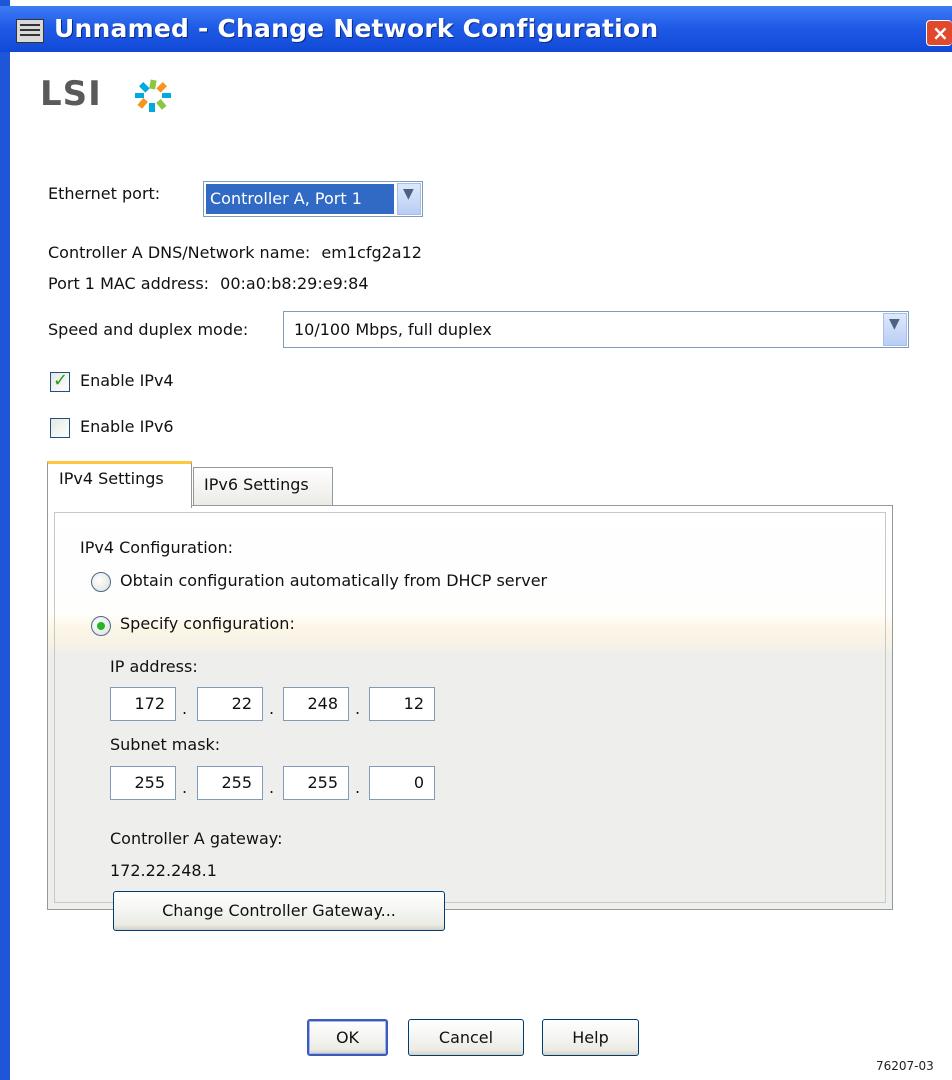 The width and height of the screenshot is (952, 1080). I want to click on lsi-logo: LSI, so click(105, 94).